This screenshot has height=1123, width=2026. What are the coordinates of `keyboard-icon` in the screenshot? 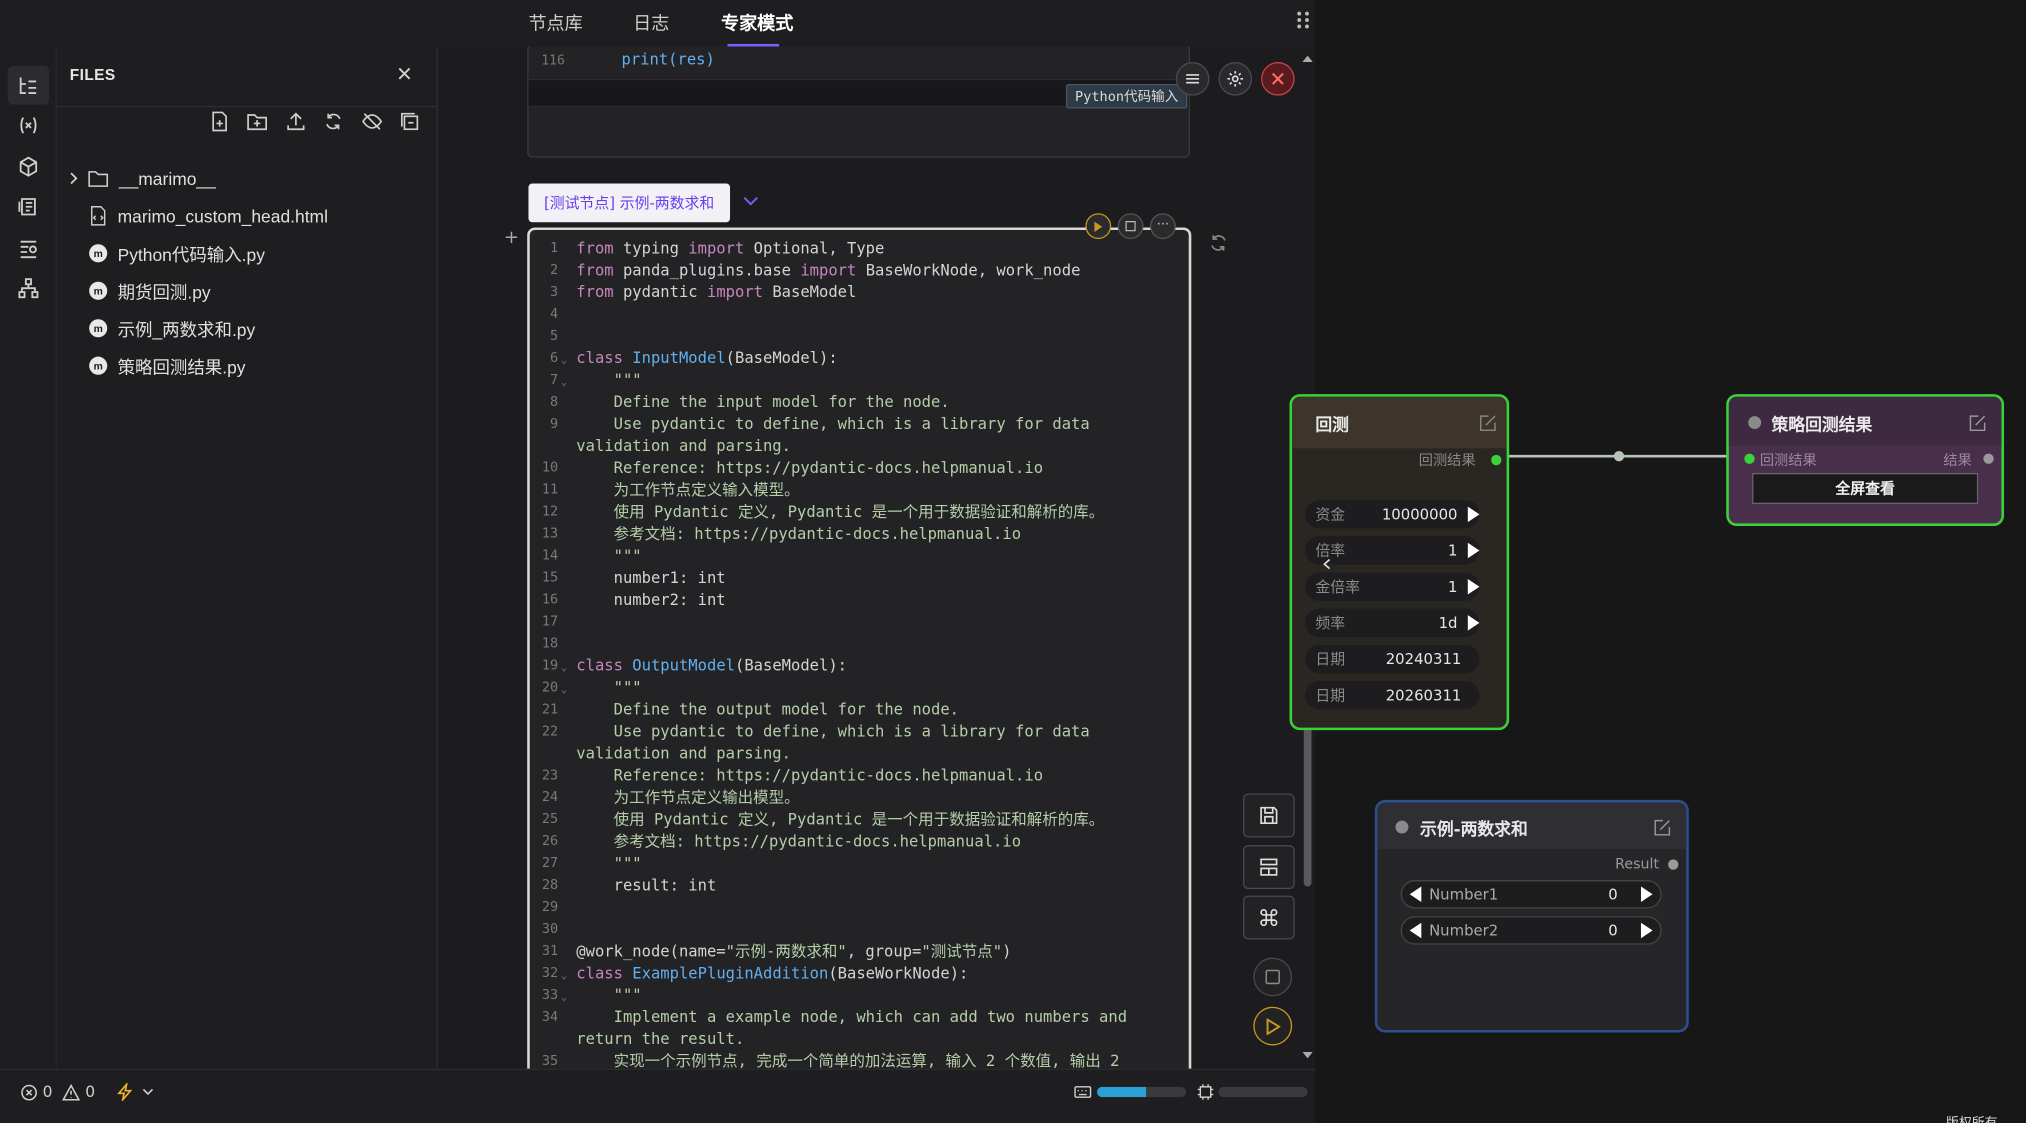 It's located at (1083, 1092).